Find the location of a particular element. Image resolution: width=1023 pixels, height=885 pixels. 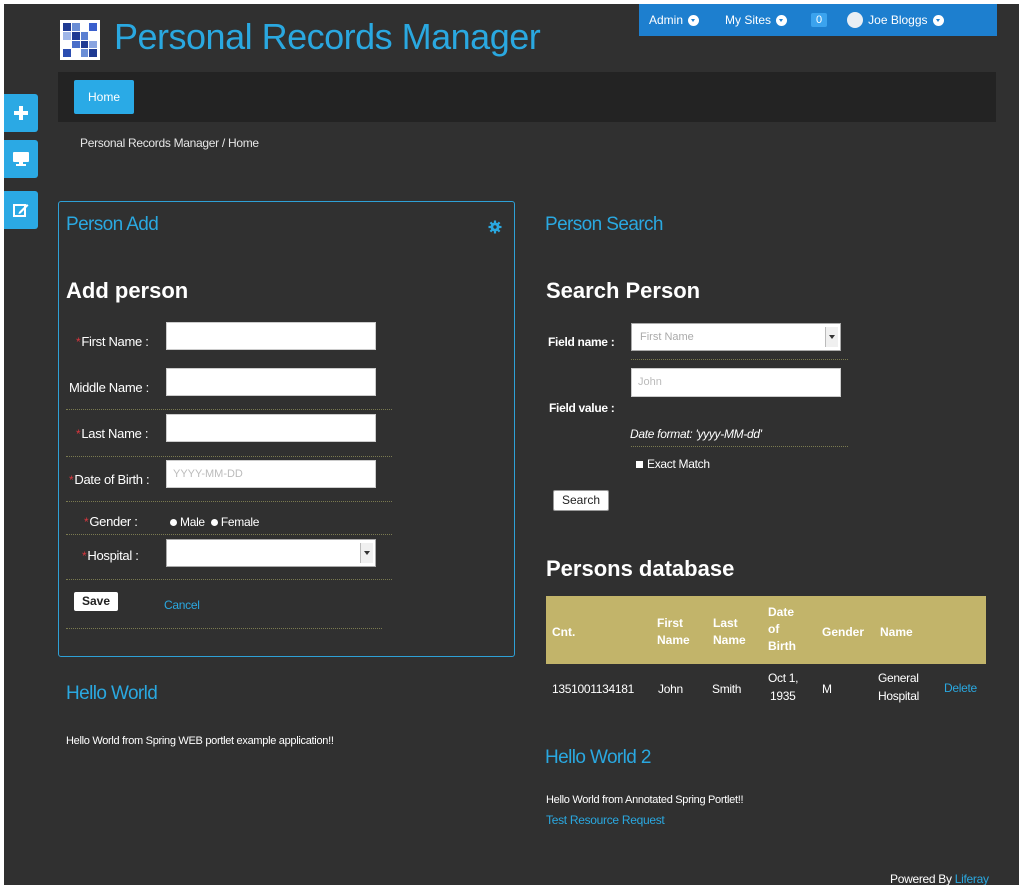

notification-count: 0 is located at coordinates (819, 20).